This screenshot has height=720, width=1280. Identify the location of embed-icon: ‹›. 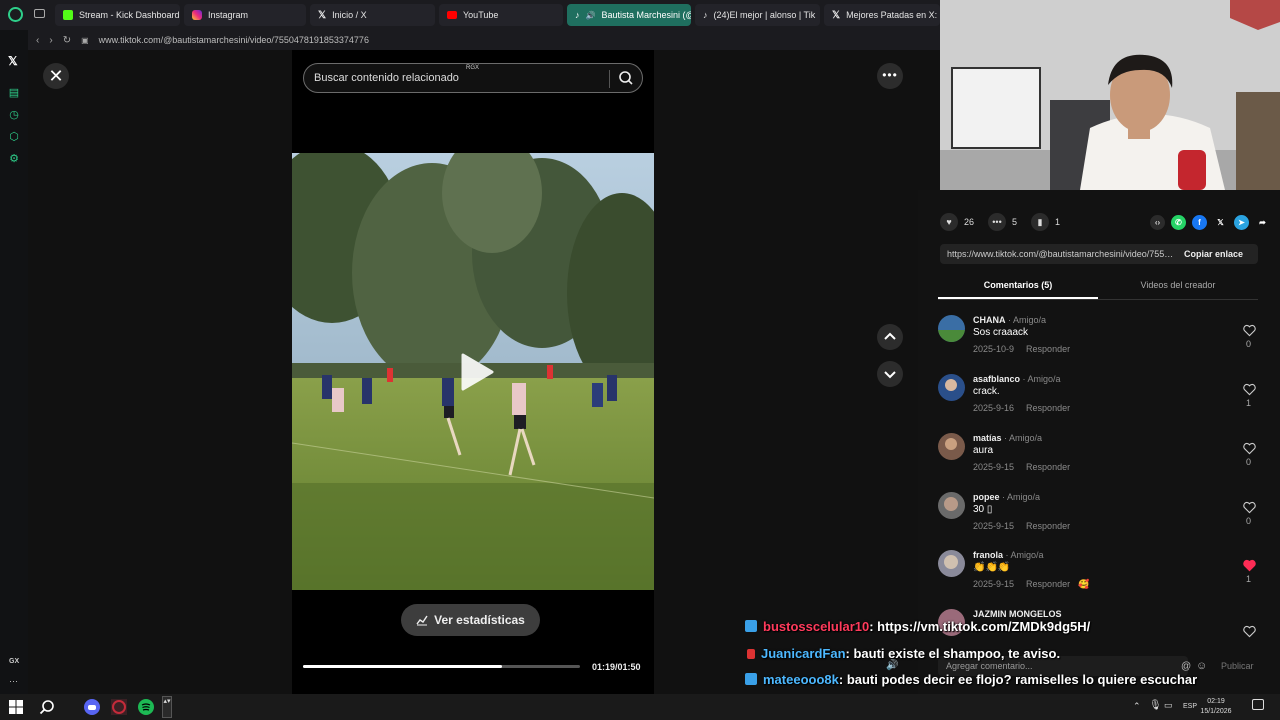
(1157, 222).